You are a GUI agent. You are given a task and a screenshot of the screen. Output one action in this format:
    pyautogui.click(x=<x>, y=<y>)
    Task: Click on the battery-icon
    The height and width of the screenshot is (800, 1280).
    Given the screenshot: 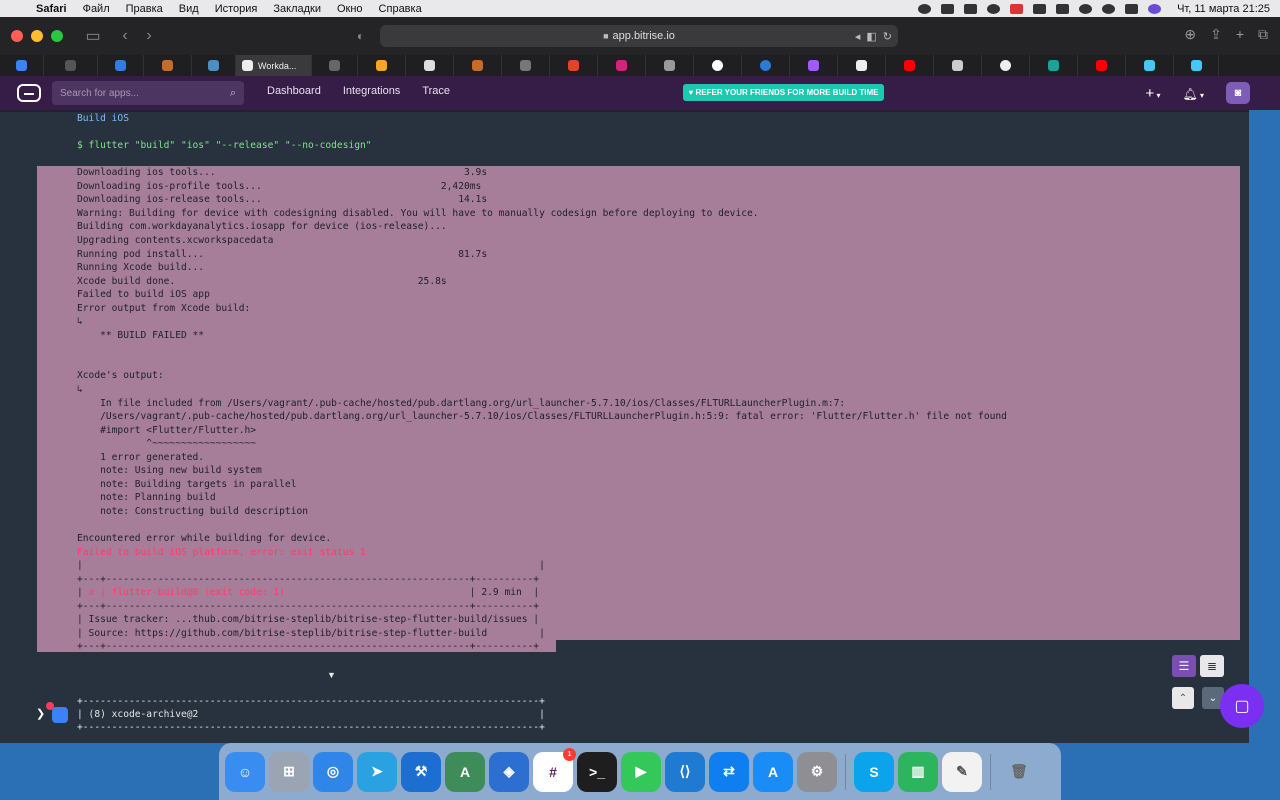 What is the action you would take?
    pyautogui.click(x=1063, y=8)
    